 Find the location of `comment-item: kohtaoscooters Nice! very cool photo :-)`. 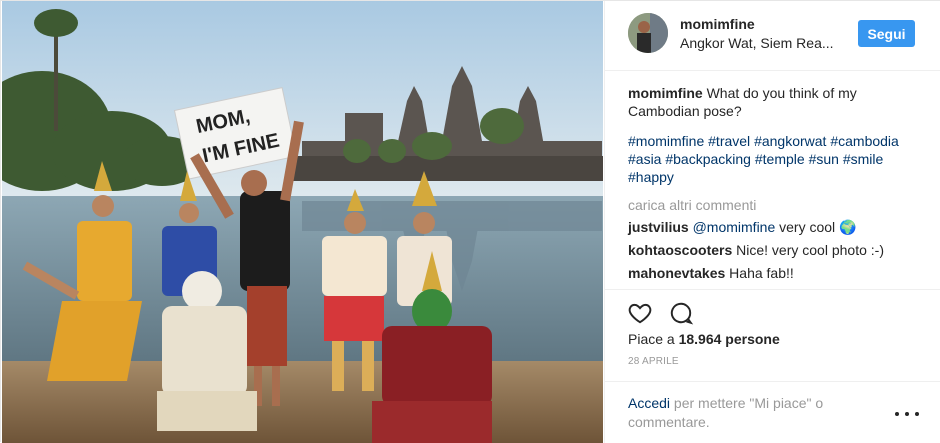

comment-item: kohtaoscooters Nice! very cool photo :-) is located at coordinates (773, 250).